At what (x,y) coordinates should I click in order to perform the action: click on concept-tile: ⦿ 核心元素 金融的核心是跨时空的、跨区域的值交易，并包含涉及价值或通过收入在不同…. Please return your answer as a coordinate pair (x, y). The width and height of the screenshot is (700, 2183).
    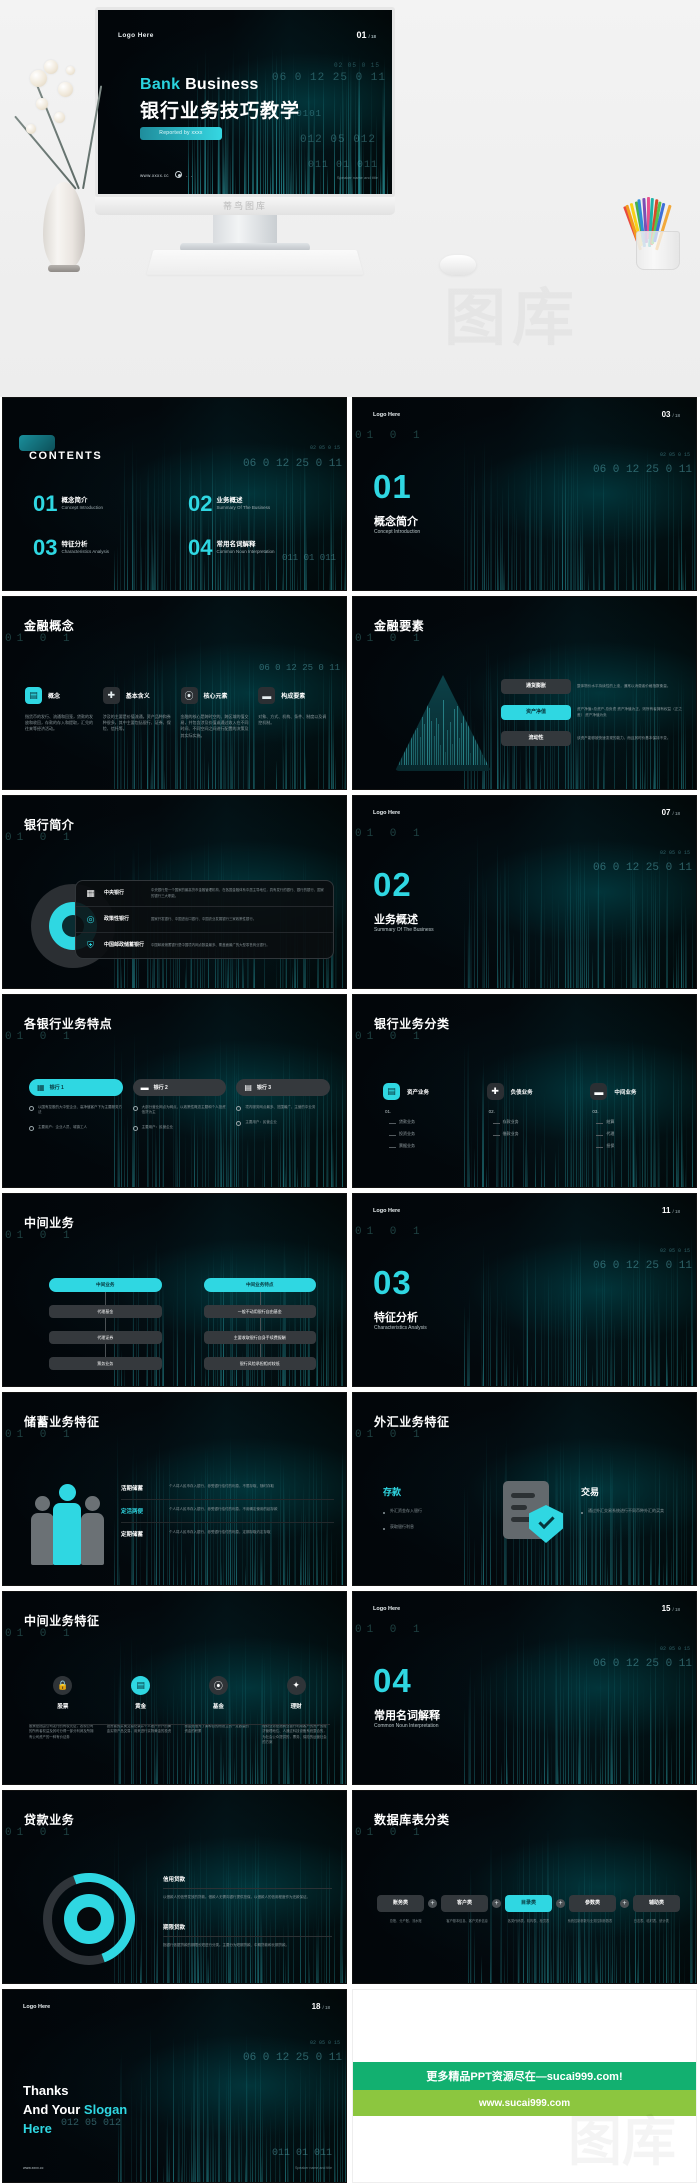
    Looking at the image, I should click on (215, 713).